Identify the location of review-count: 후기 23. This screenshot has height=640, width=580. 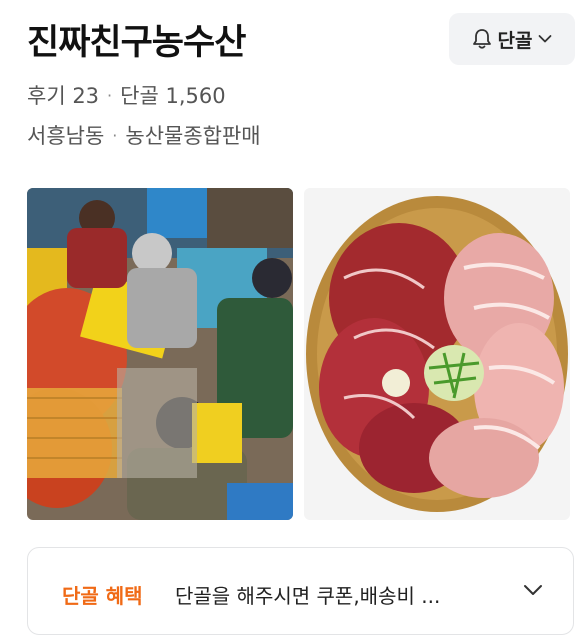
(63, 95).